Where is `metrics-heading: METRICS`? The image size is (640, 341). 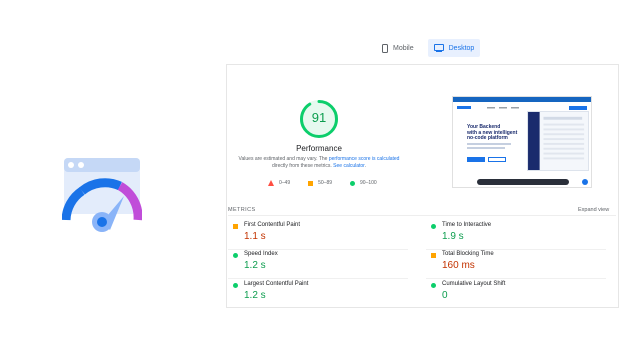 metrics-heading: METRICS is located at coordinates (242, 210).